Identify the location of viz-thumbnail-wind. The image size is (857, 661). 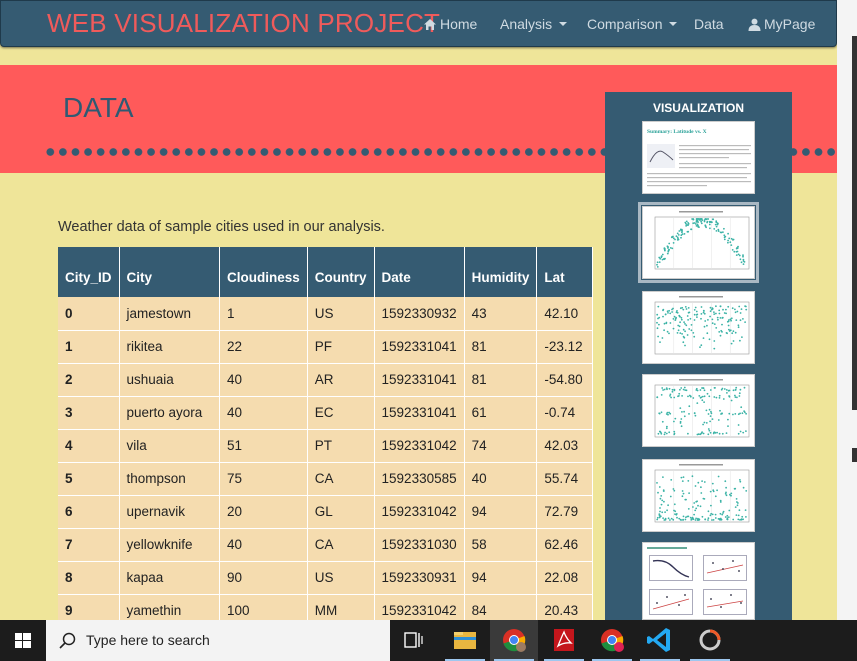
(698, 495).